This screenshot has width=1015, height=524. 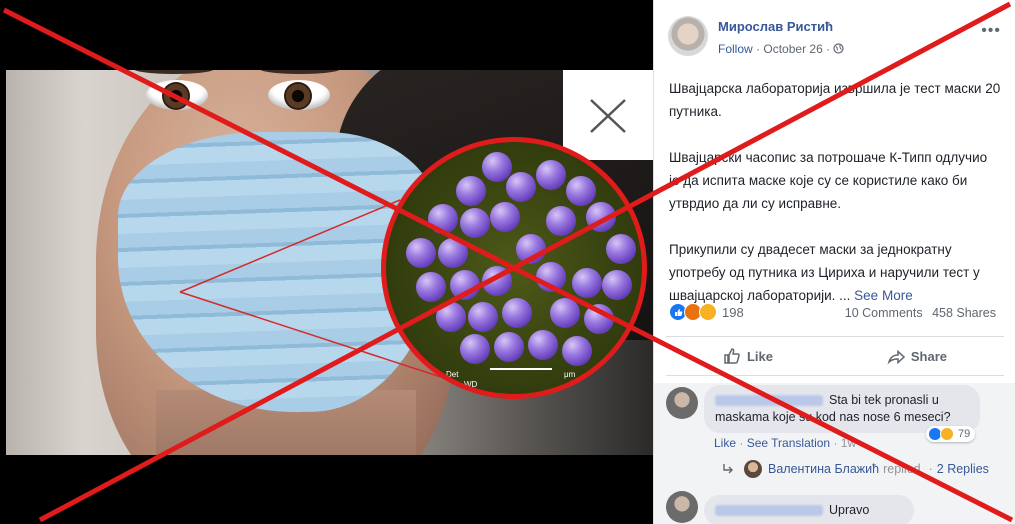 I want to click on comments-count: 10 Comments, so click(x=884, y=313).